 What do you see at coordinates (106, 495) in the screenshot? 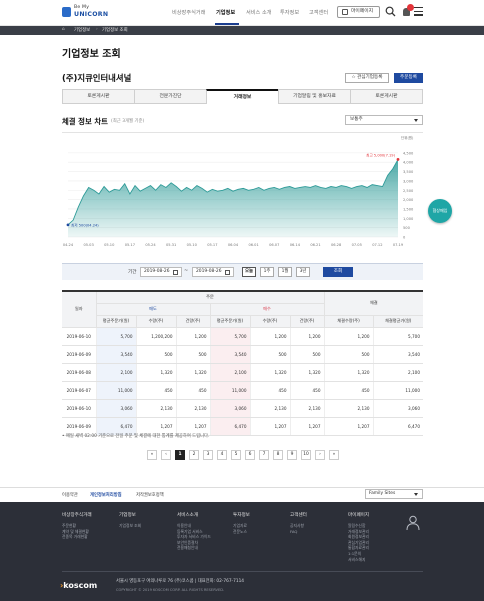
I see `privacy-link: 개인정보처리방침` at bounding box center [106, 495].